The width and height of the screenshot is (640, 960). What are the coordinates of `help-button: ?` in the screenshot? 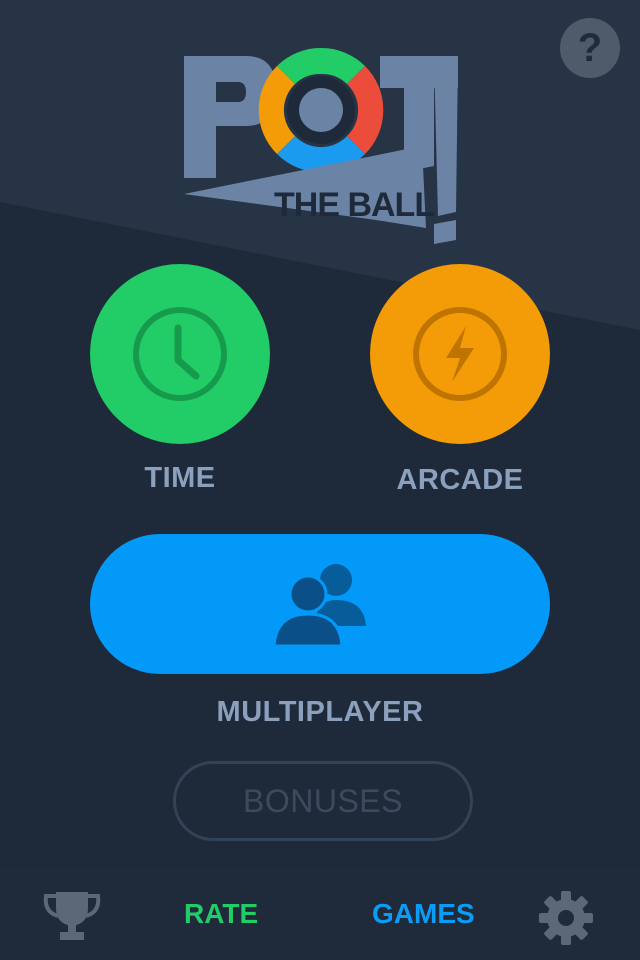 It's located at (590, 48).